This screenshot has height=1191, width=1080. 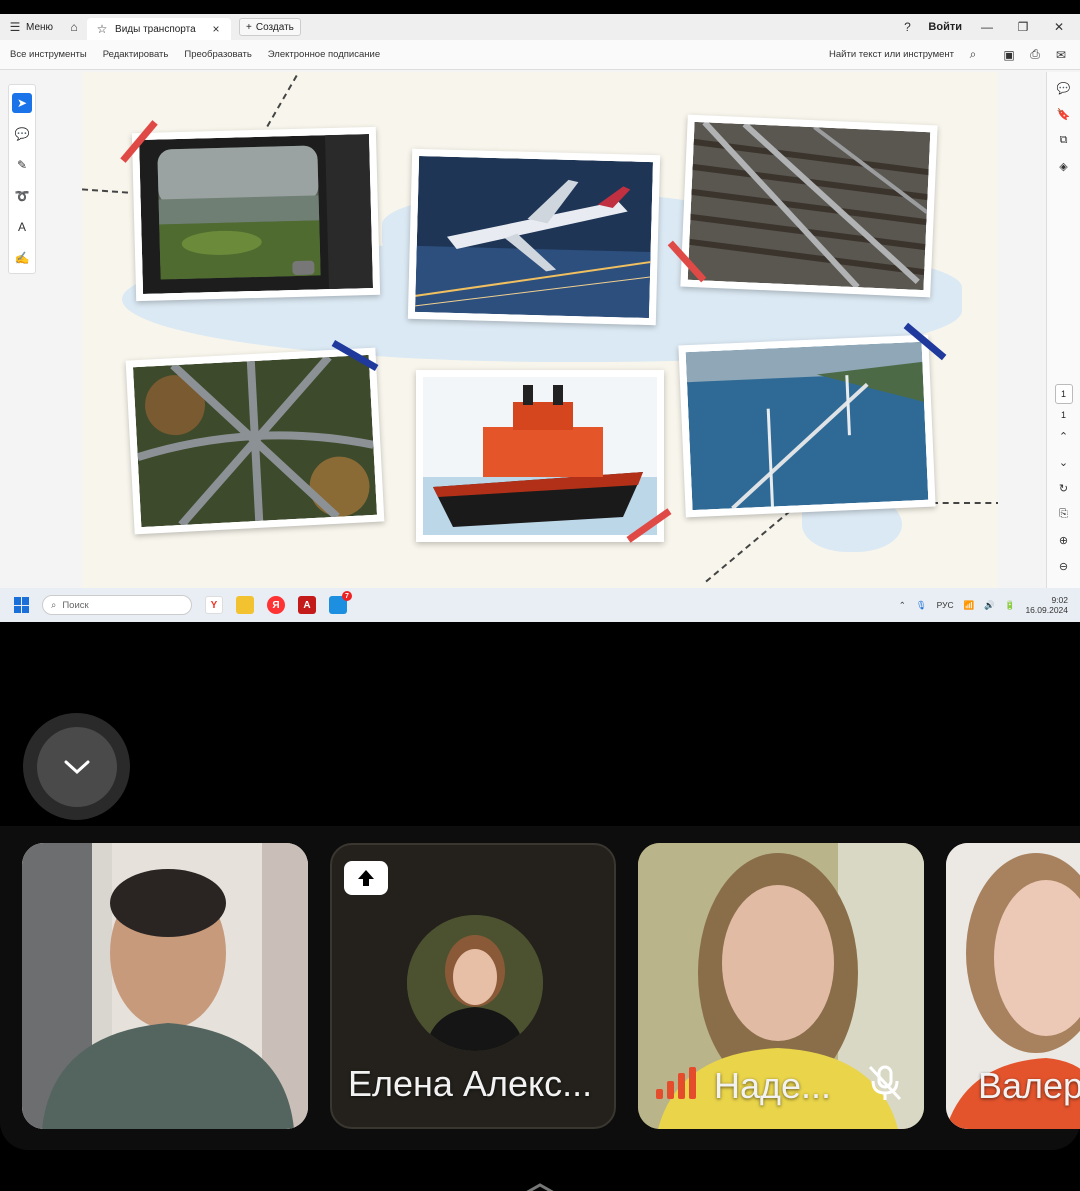 I want to click on print-icon: ⎙, so click(x=1035, y=54).